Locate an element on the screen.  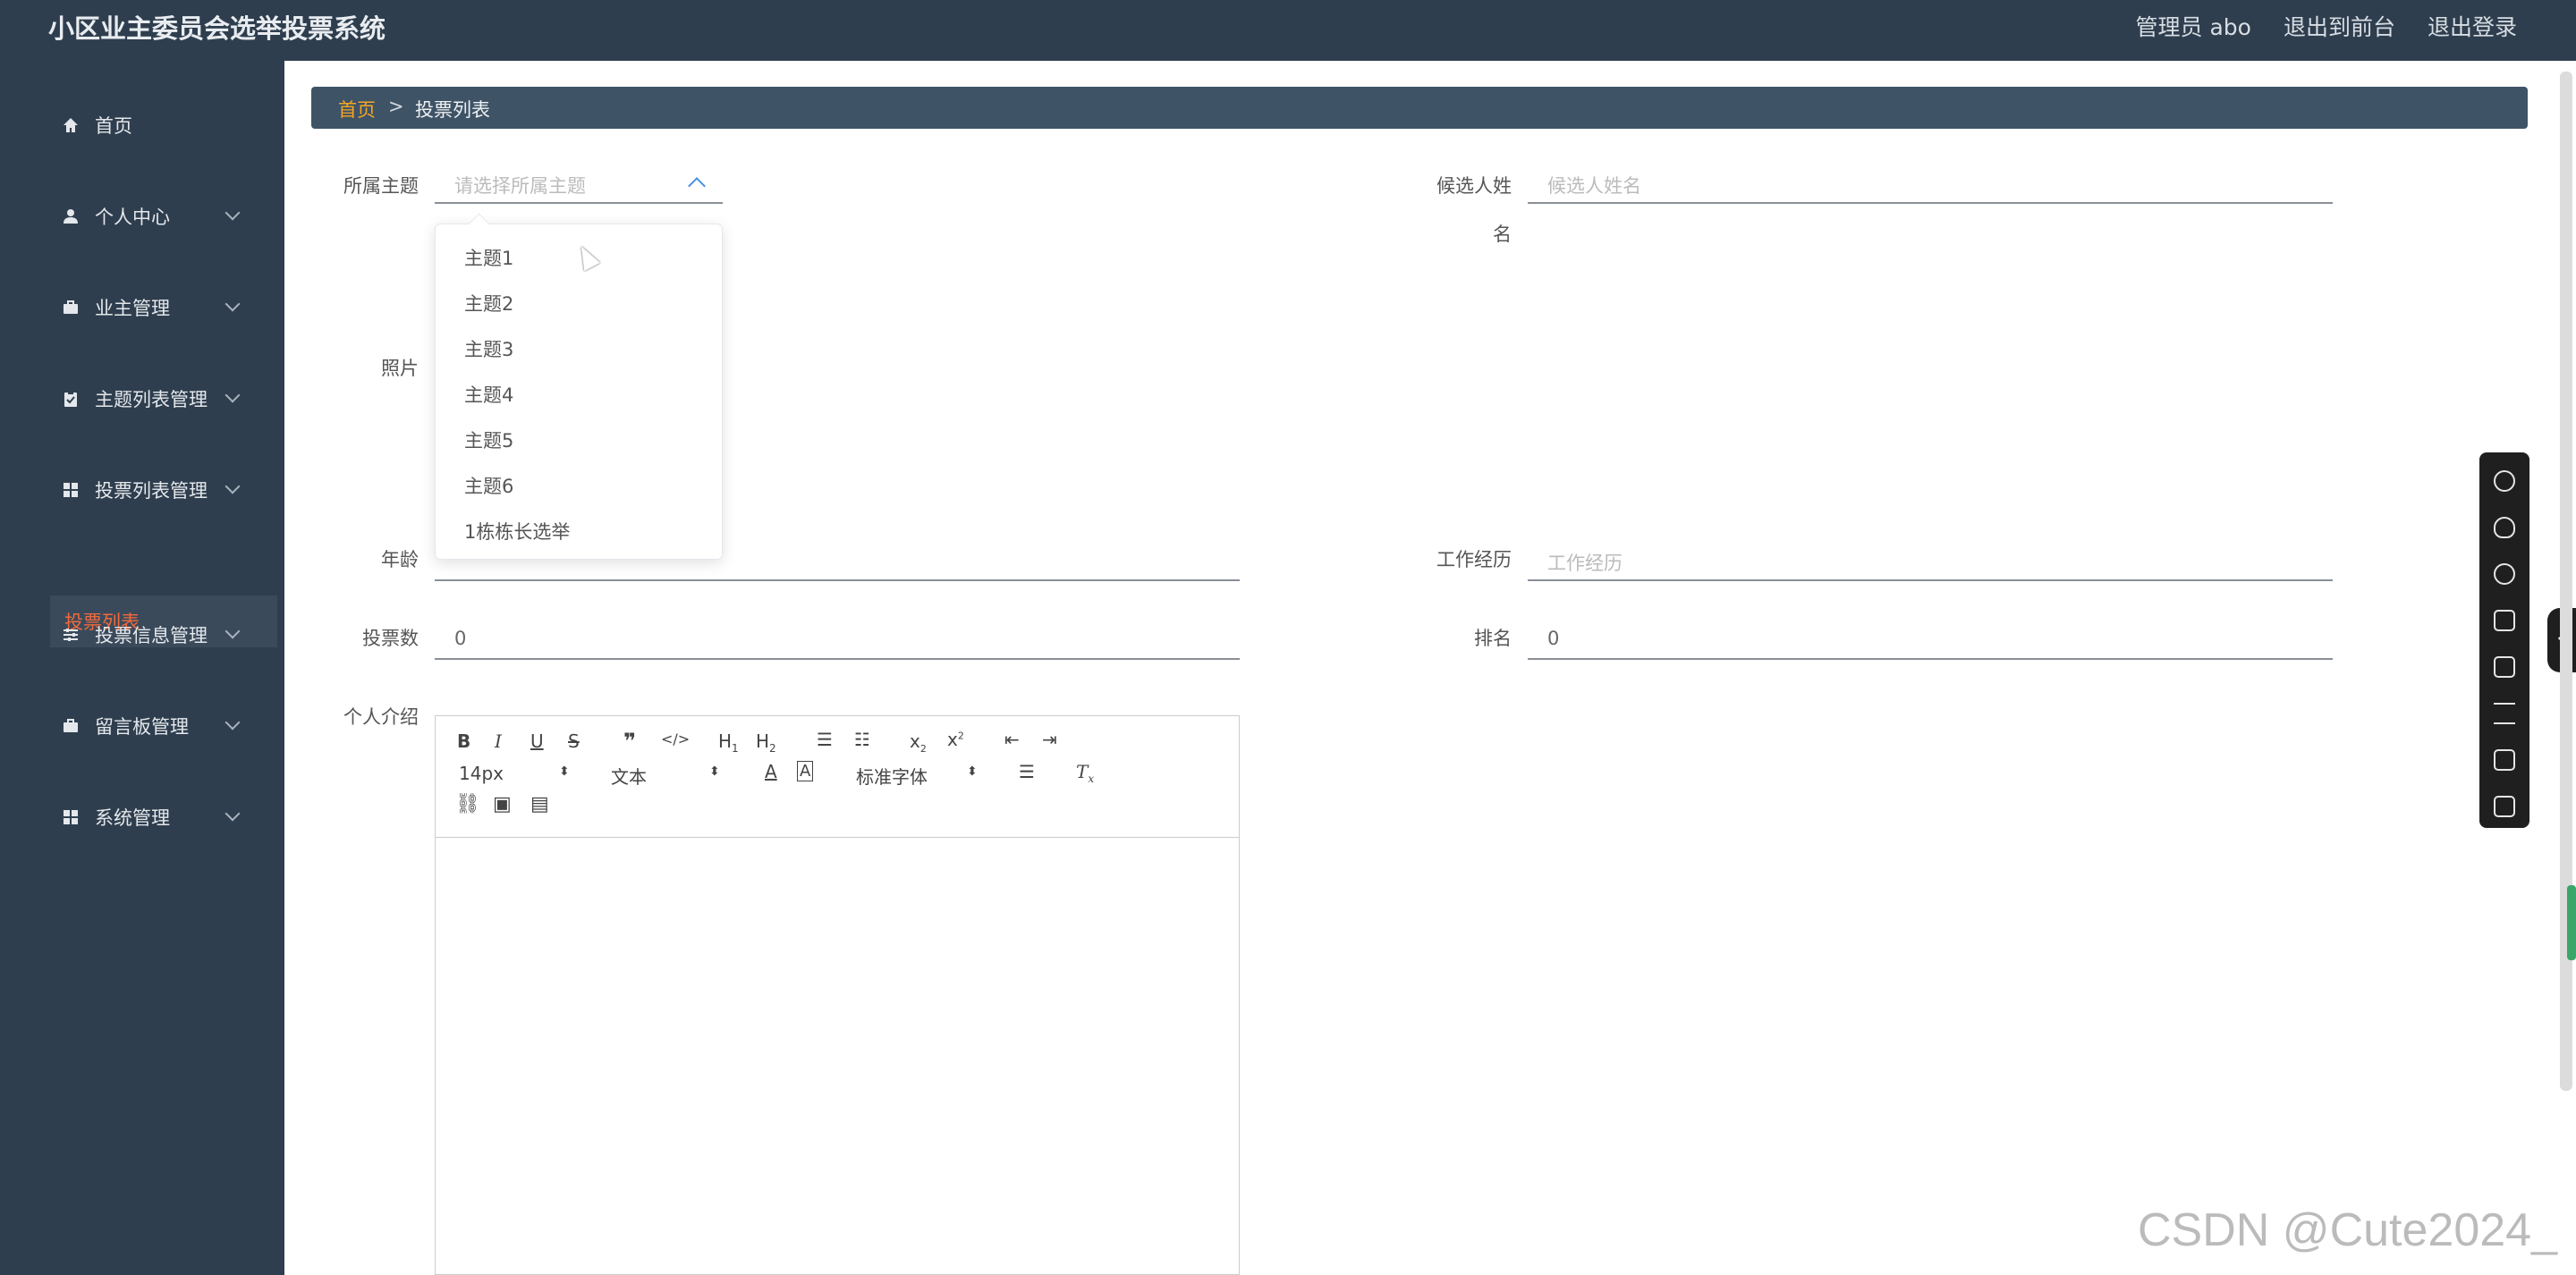
candidate-name-placeholder: 候选人姓名 is located at coordinates (1594, 186).